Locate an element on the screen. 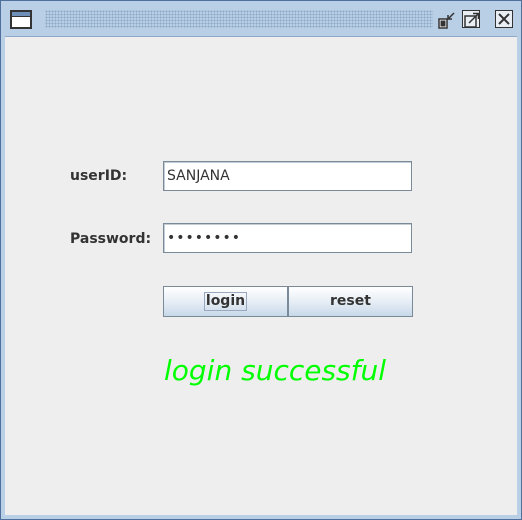 This screenshot has width=522, height=520. login-button: login is located at coordinates (225, 301).